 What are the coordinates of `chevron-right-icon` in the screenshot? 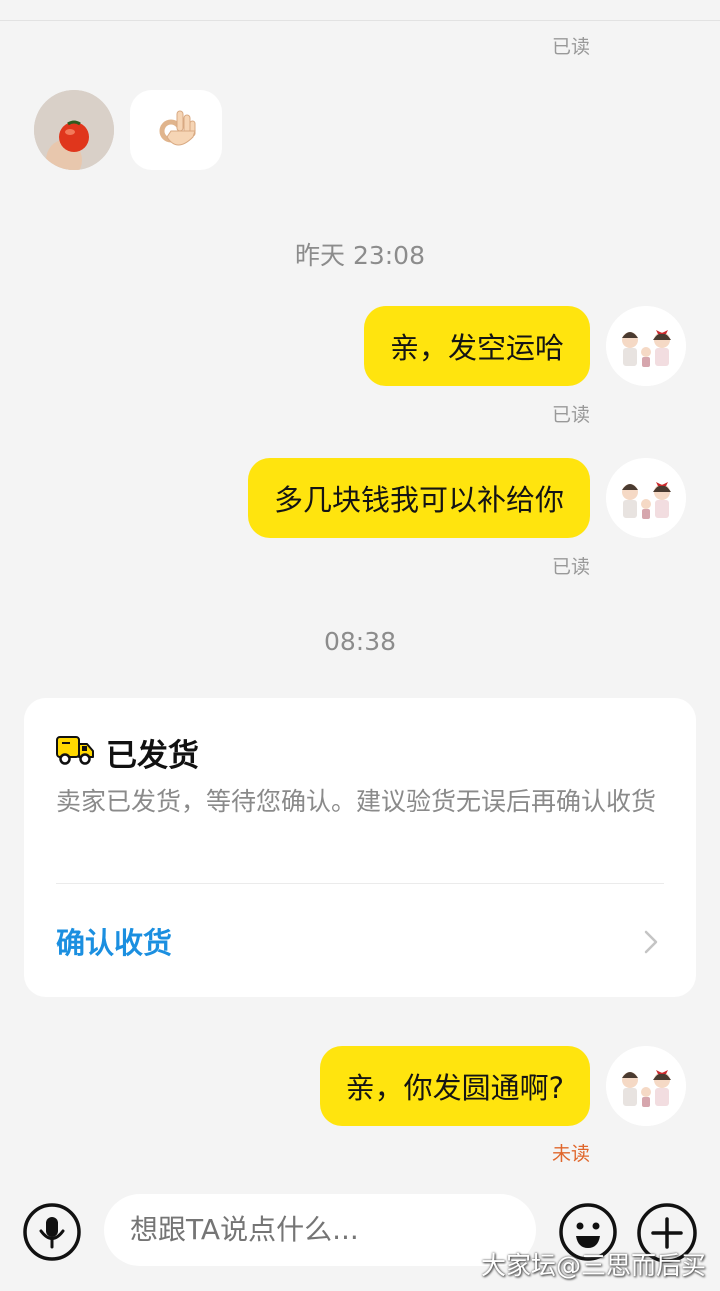 It's located at (651, 942).